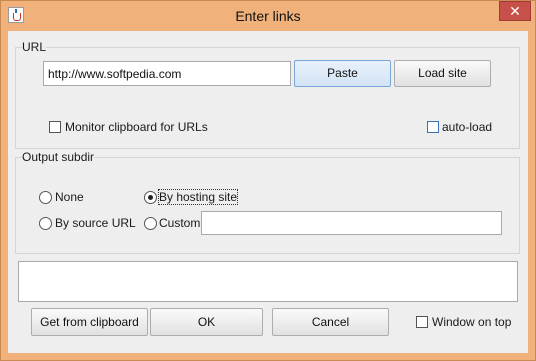 The height and width of the screenshot is (361, 536). Describe the element at coordinates (167, 73) in the screenshot. I see `url-input` at that location.